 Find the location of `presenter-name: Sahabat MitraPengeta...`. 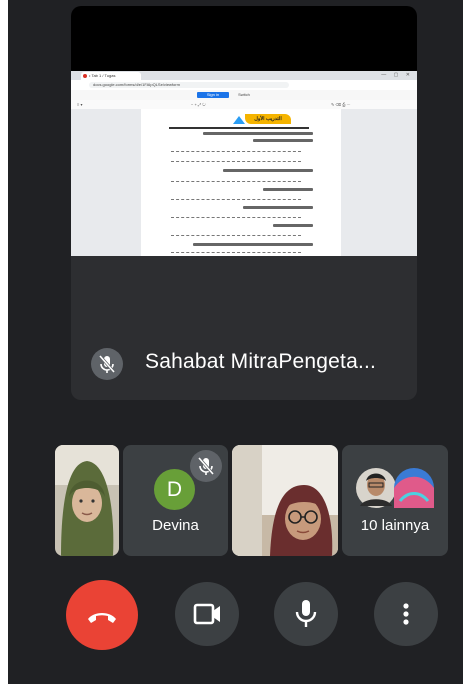

presenter-name: Sahabat MitraPengeta... is located at coordinates (261, 361).